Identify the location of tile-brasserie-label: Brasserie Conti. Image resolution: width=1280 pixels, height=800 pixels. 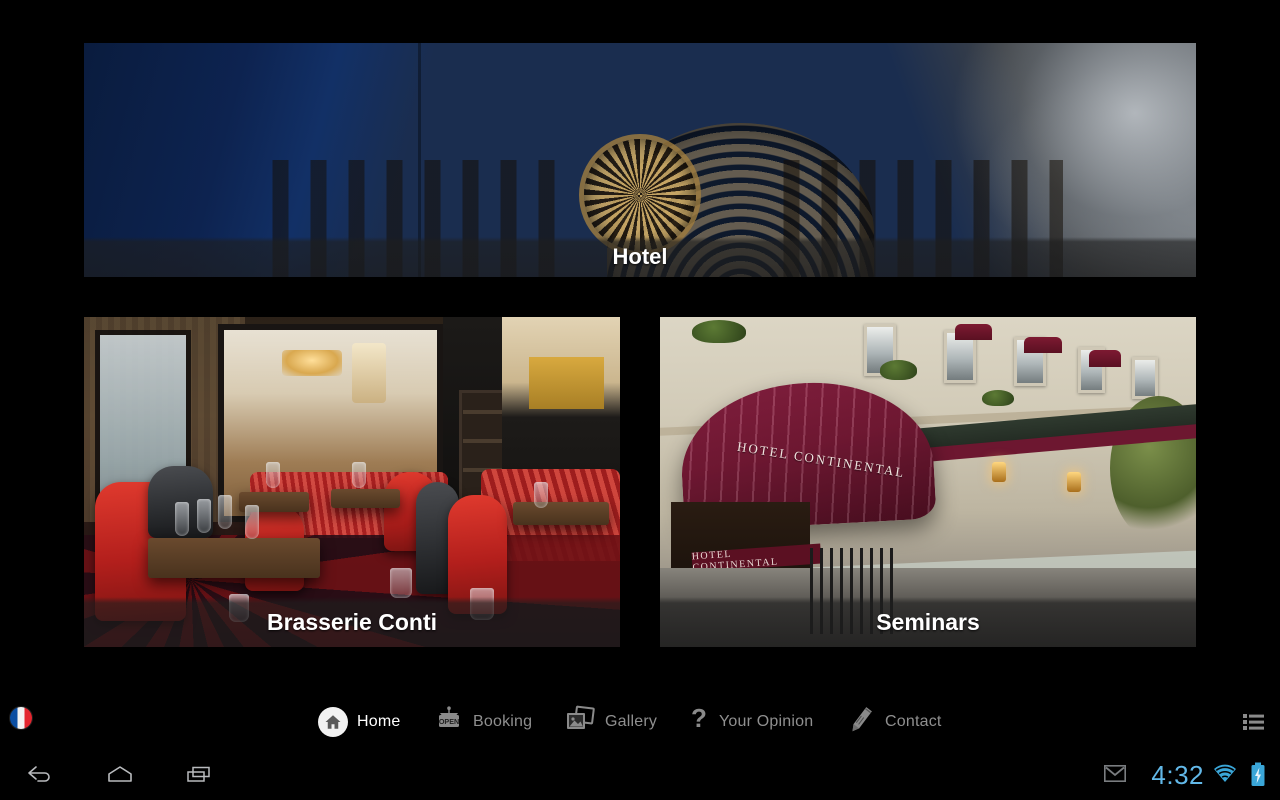
(351, 621).